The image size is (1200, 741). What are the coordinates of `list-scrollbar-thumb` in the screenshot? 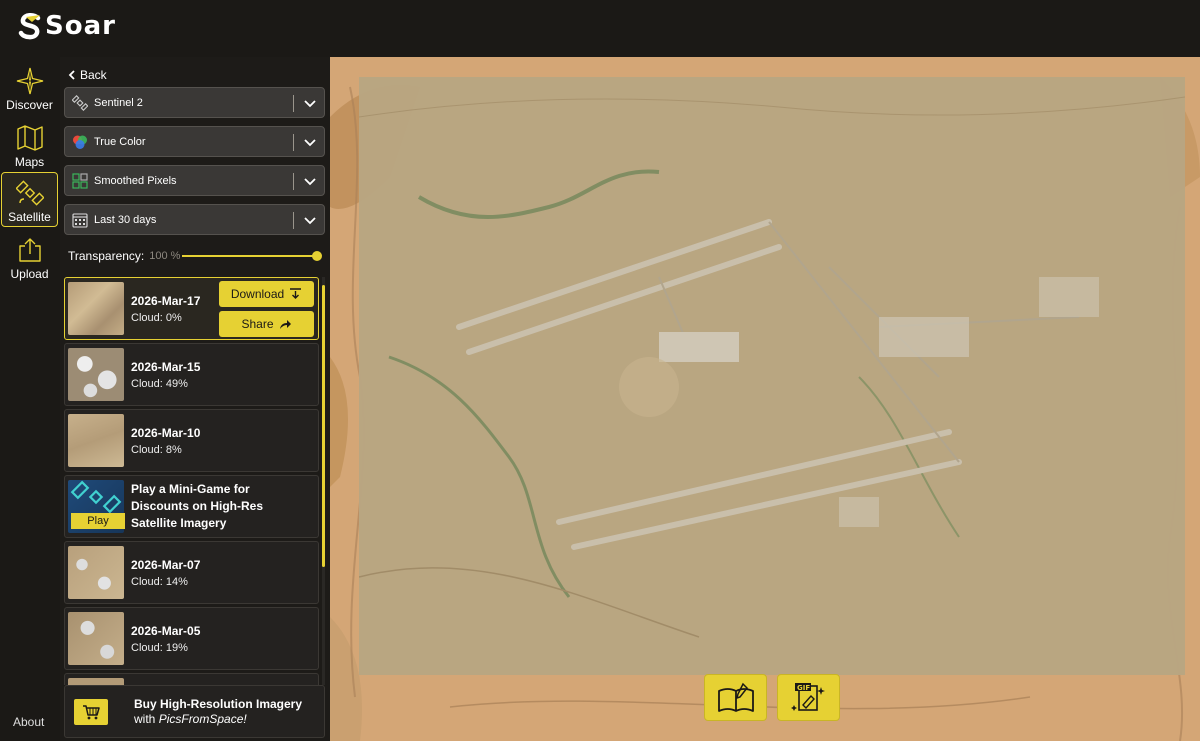 It's located at (323, 426).